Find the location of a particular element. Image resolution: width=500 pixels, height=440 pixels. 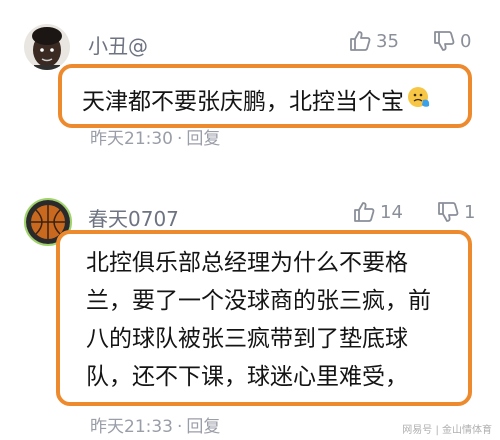

dislike-button: 1 is located at coordinates (455, 212).